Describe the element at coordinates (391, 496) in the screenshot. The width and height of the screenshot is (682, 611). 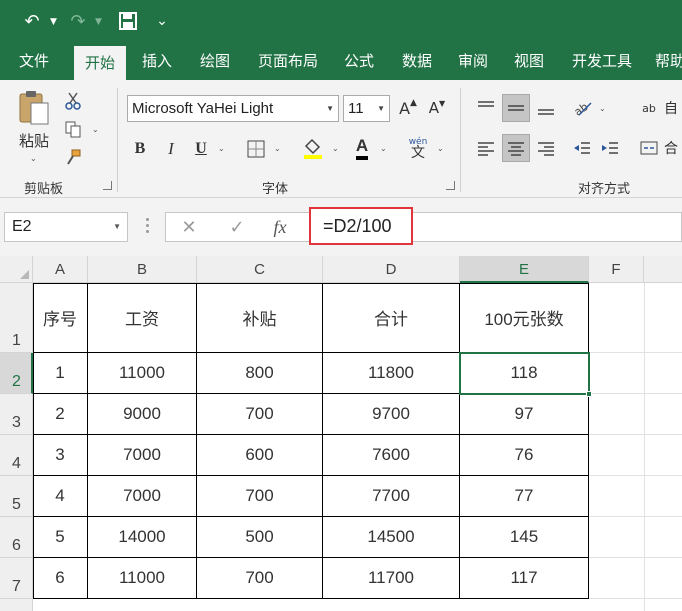
I see `table-cell: 7700` at that location.